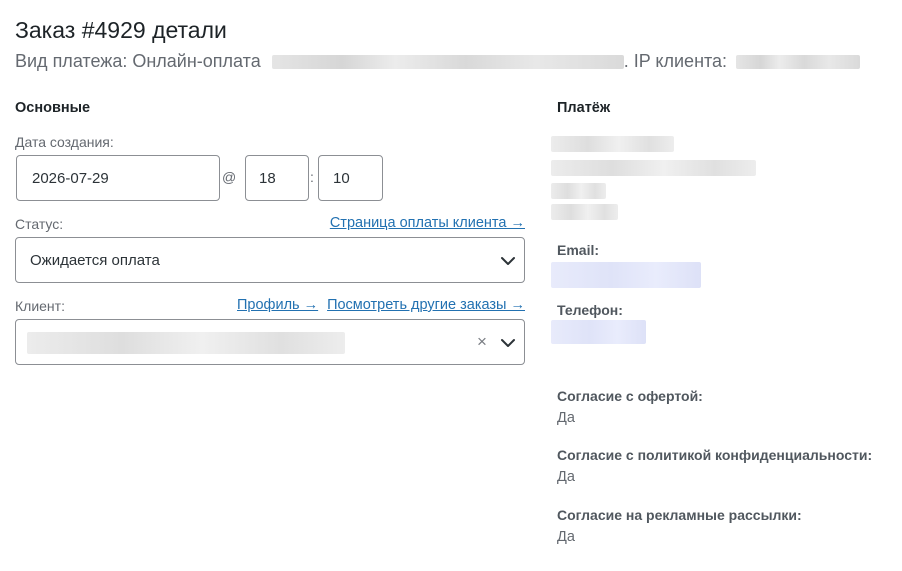 The image size is (902, 571). I want to click on phone-label: Телефон:, so click(590, 310).